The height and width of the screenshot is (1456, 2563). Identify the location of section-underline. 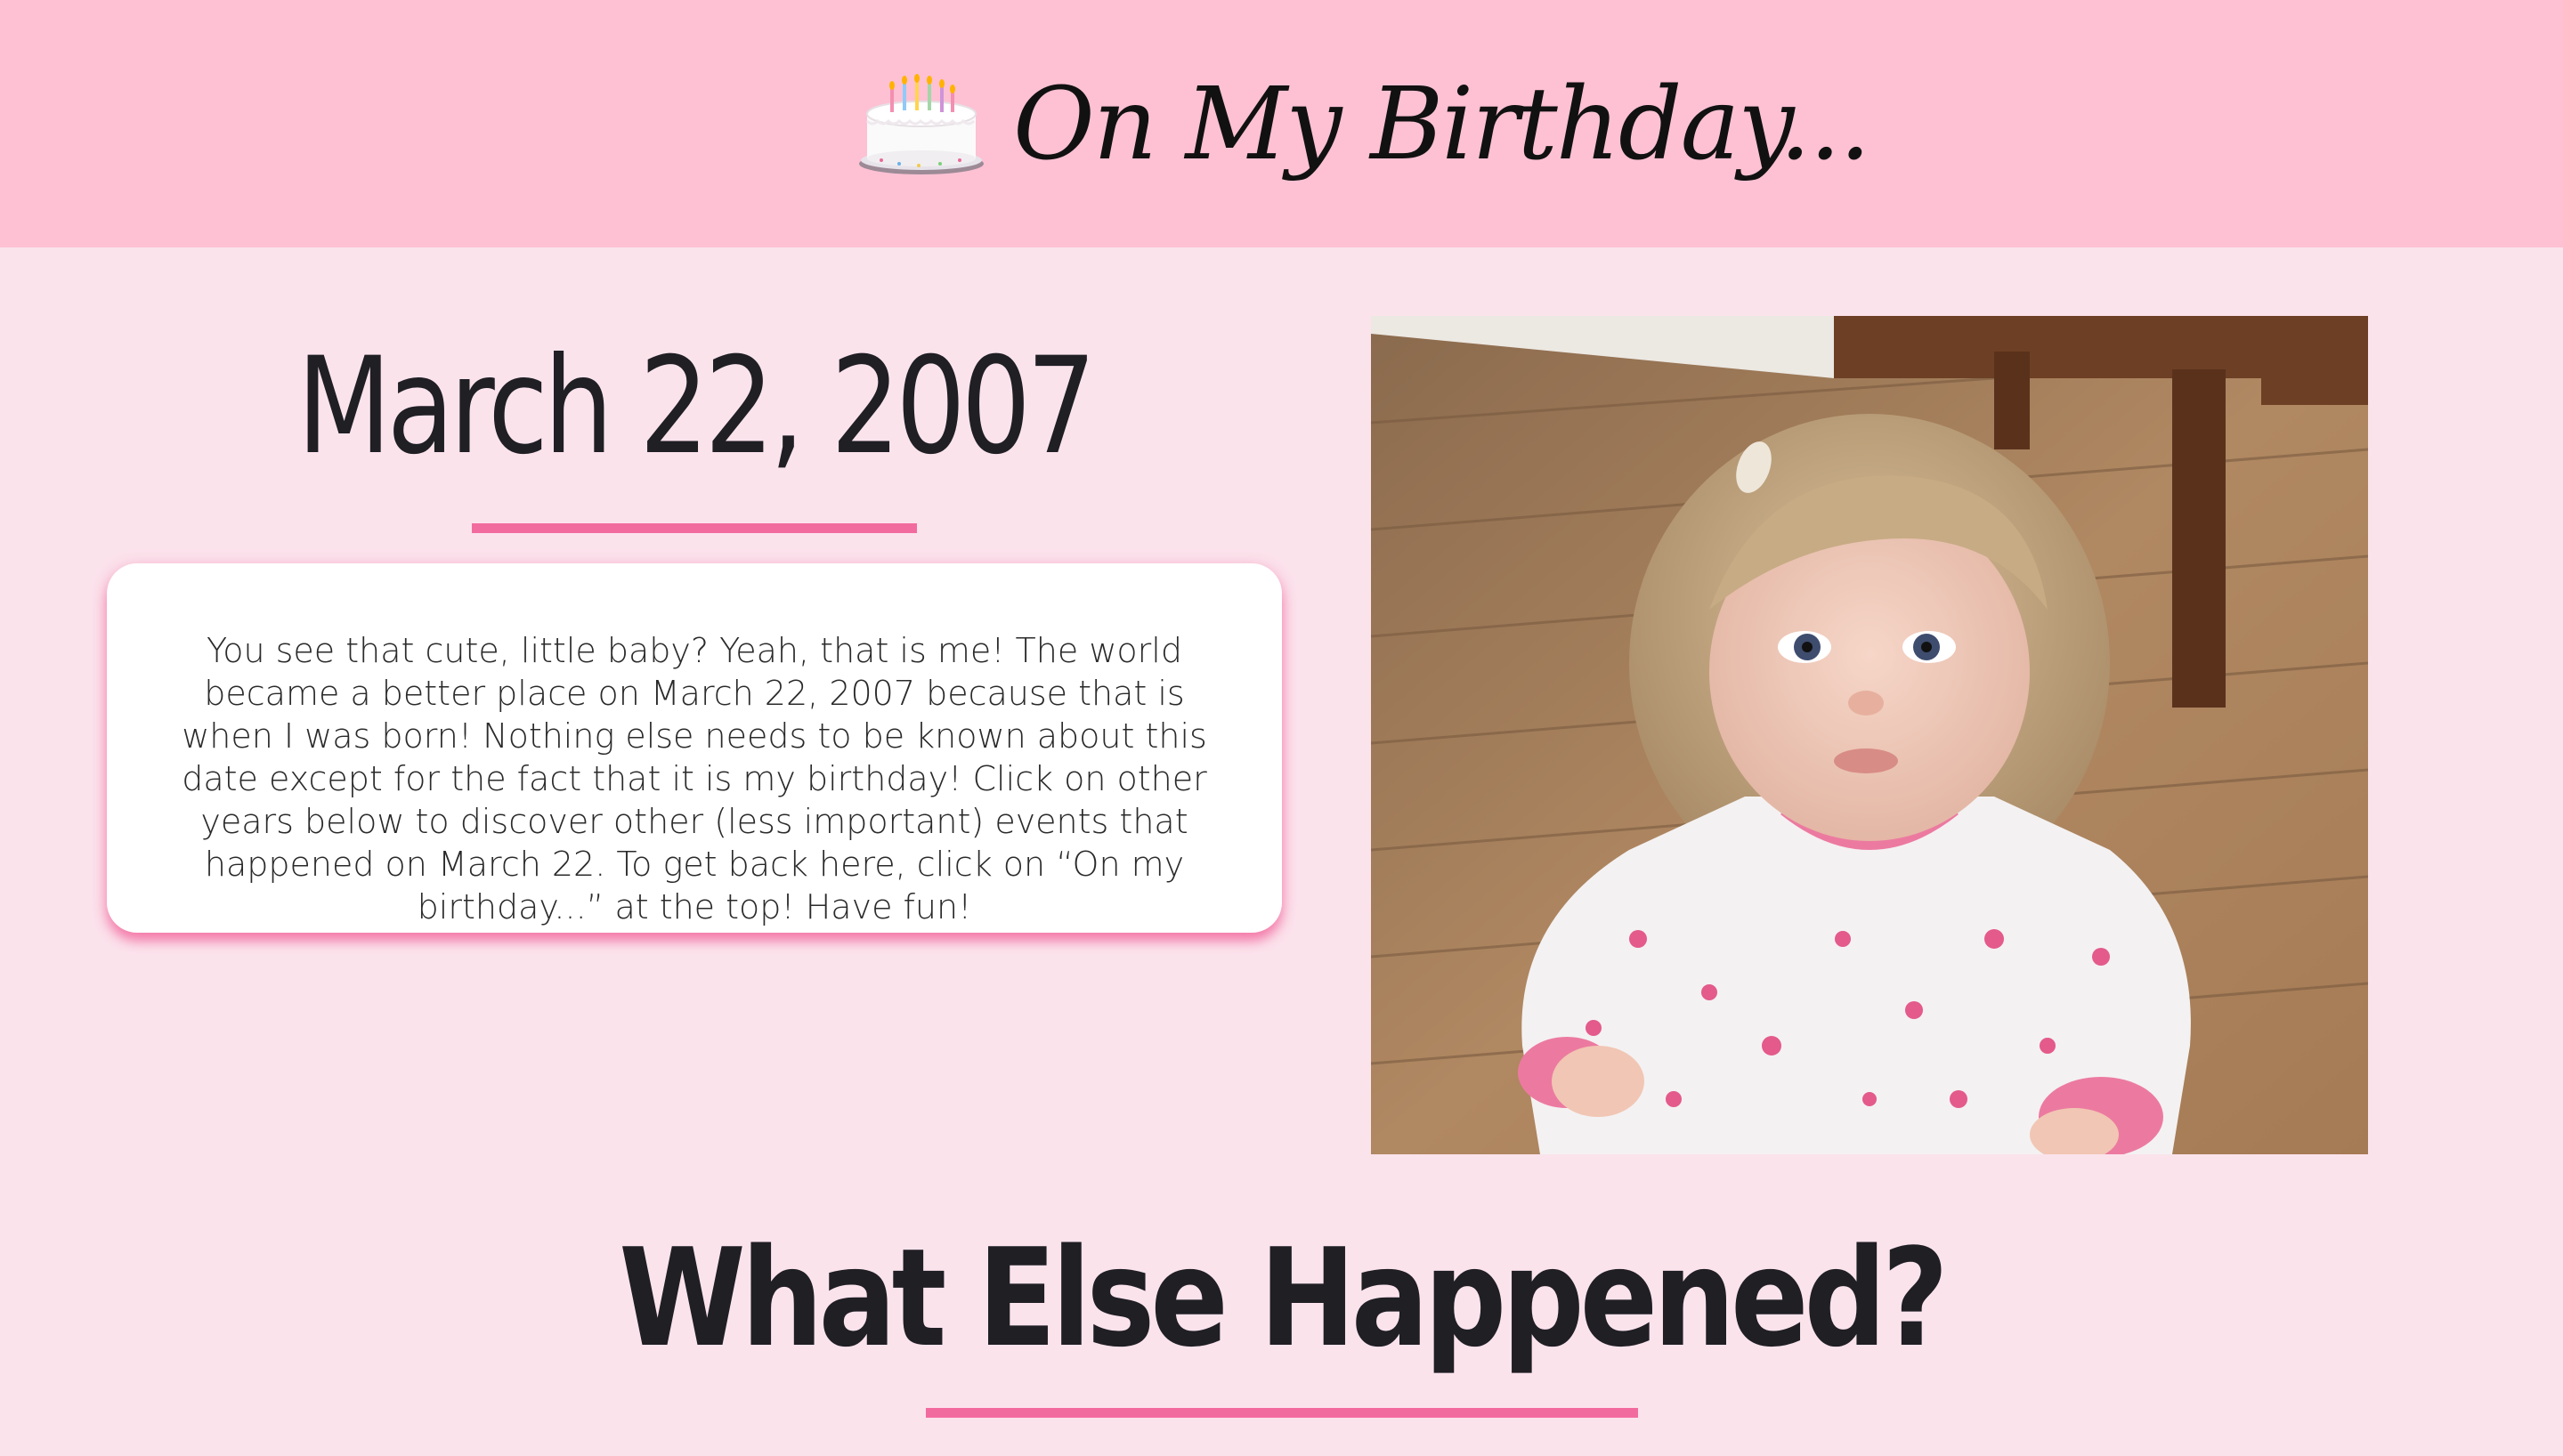
(1282, 1413).